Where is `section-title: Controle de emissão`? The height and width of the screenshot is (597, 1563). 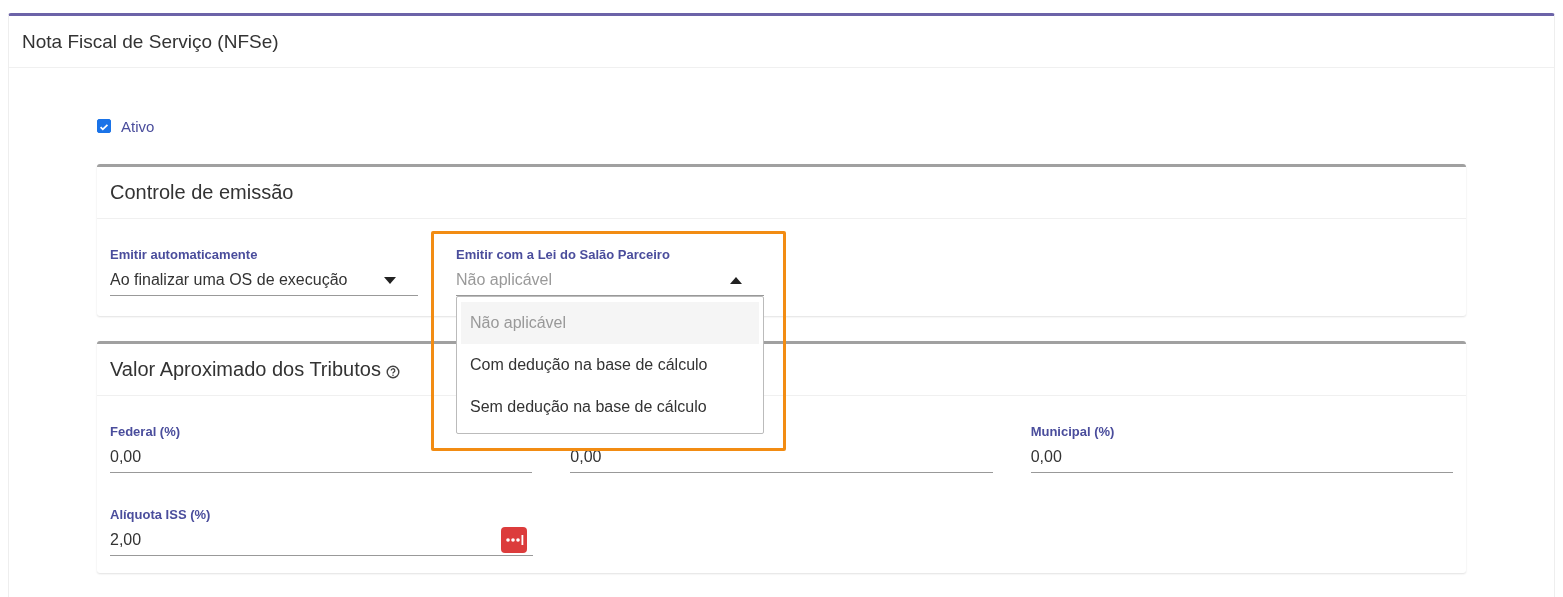 section-title: Controle de emissão is located at coordinates (202, 192).